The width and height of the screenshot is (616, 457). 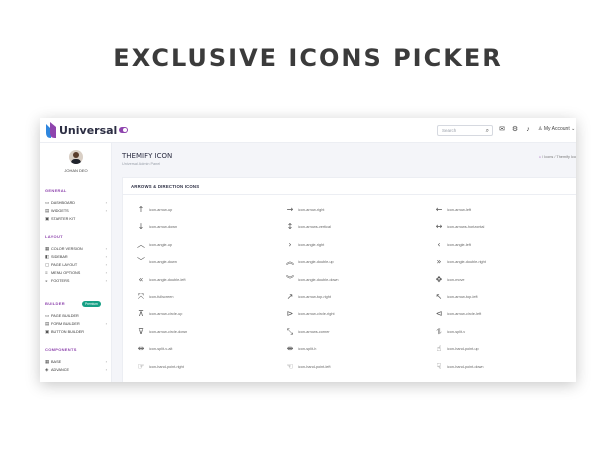 What do you see at coordinates (206, 315) in the screenshot?
I see `icon-picker-item: ⊼ icon-arrow-circle-up` at bounding box center [206, 315].